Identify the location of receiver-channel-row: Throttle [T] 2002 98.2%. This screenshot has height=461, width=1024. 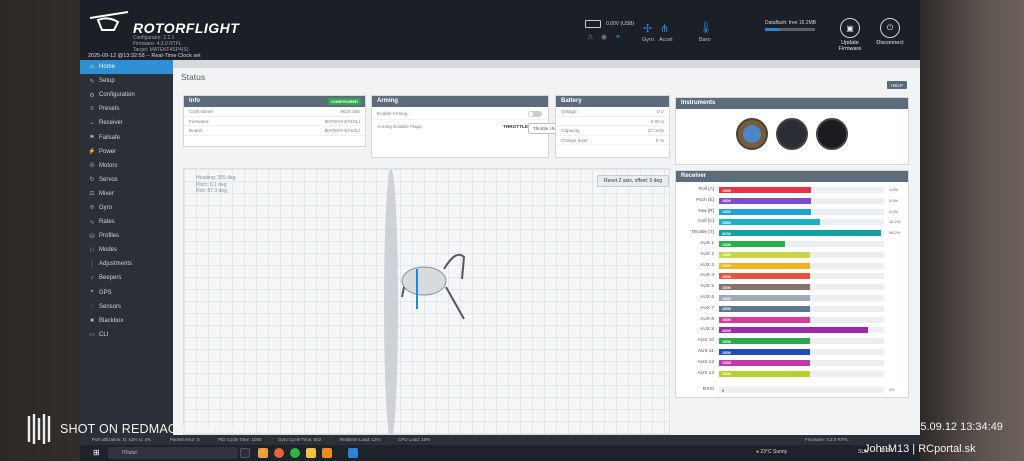
(793, 233).